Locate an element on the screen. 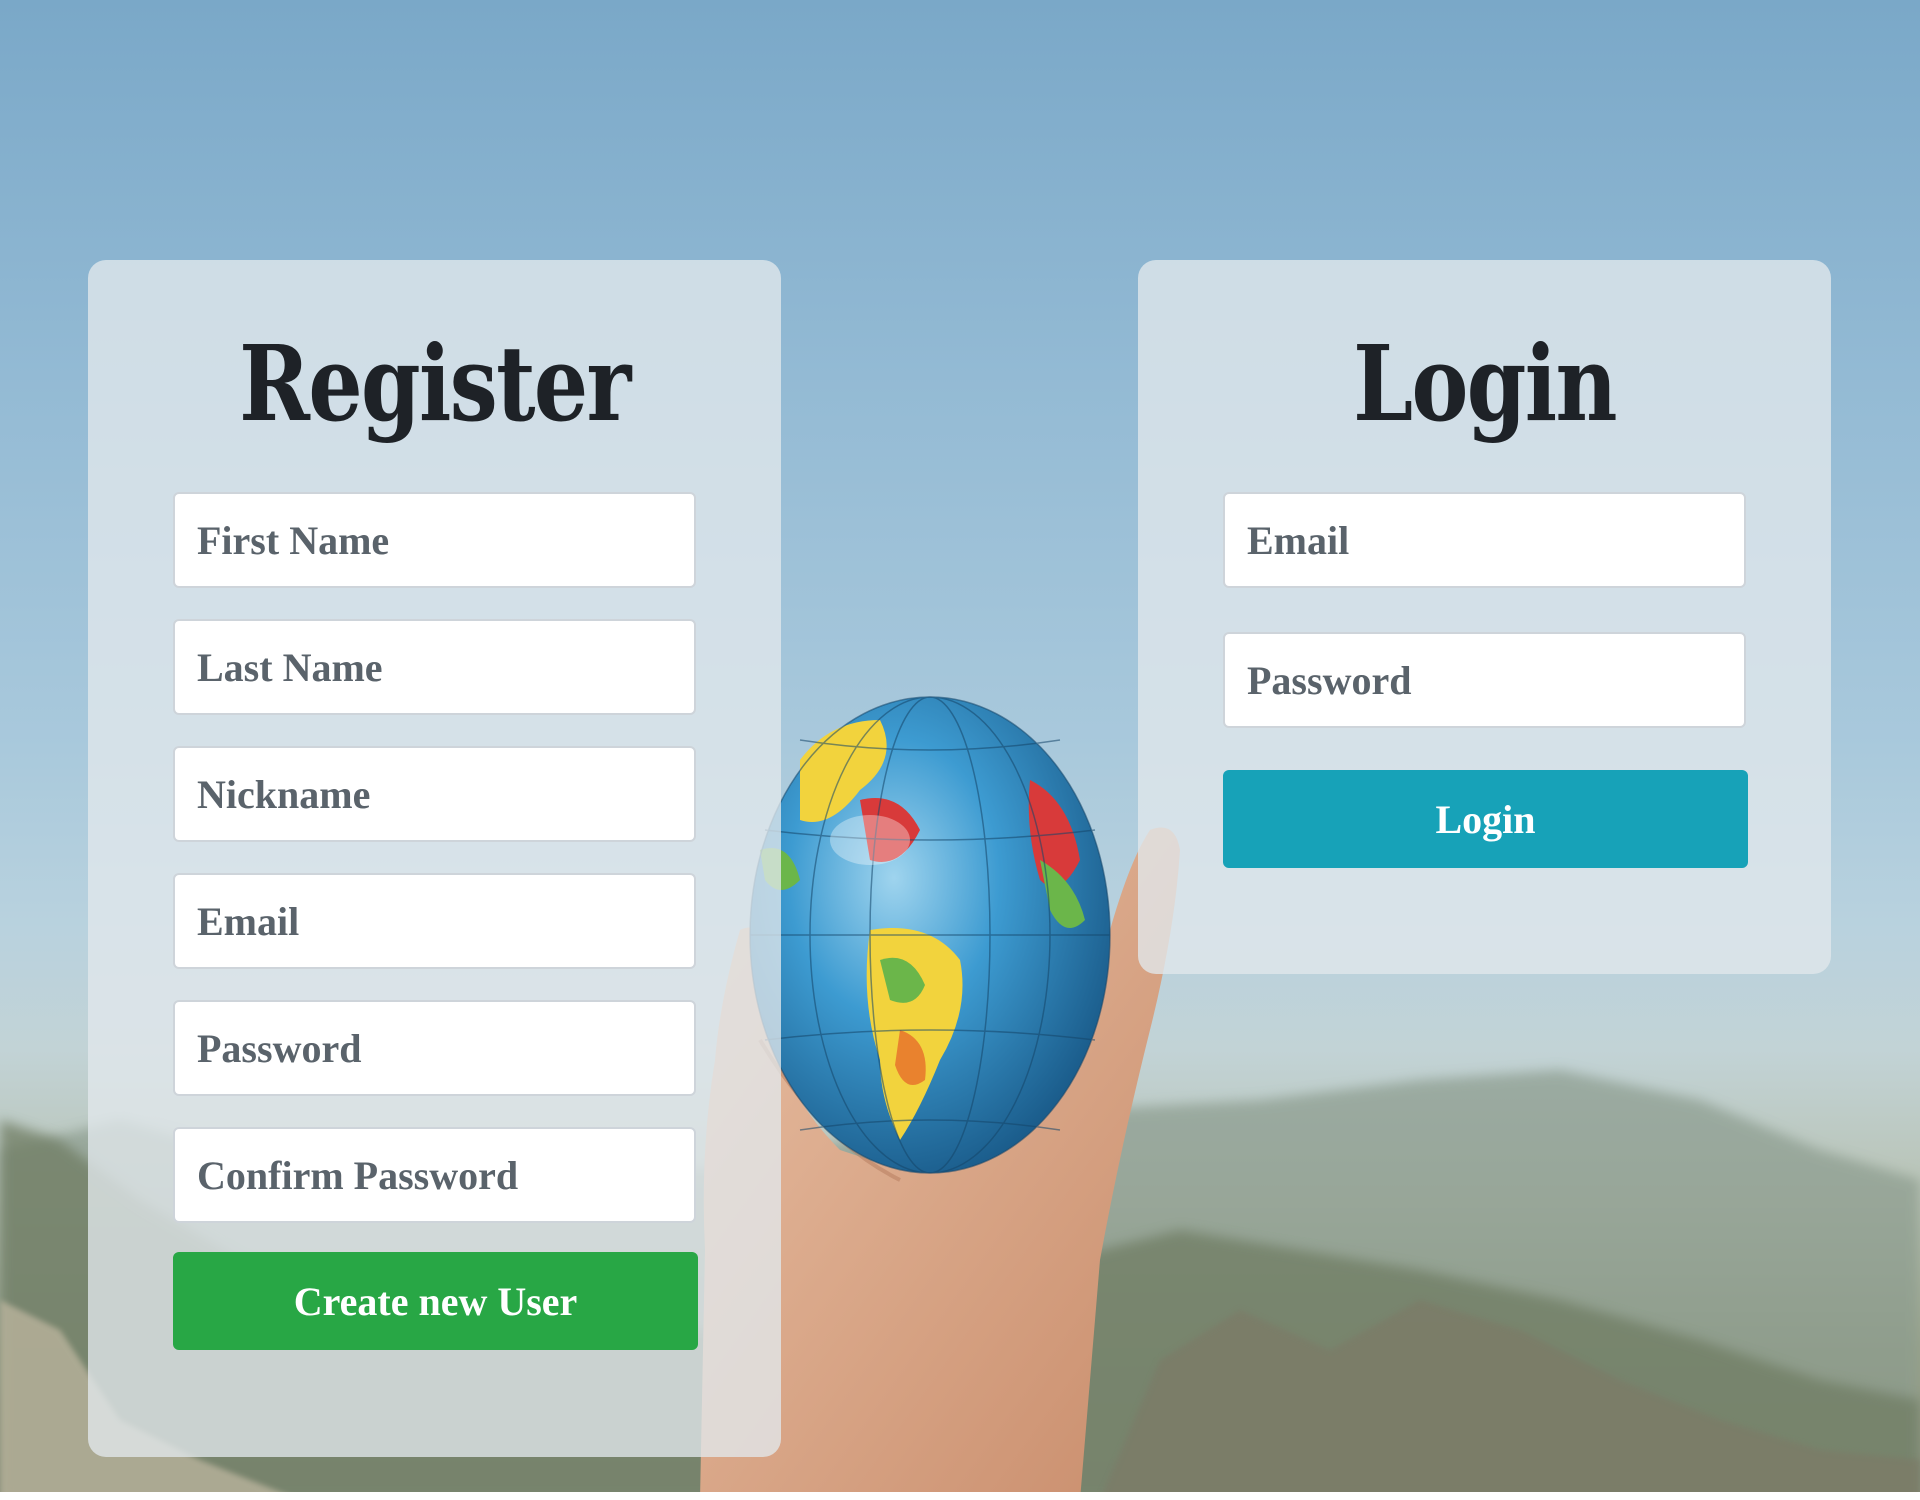 The width and height of the screenshot is (1920, 1500). register-password-input is located at coordinates (434, 1048).